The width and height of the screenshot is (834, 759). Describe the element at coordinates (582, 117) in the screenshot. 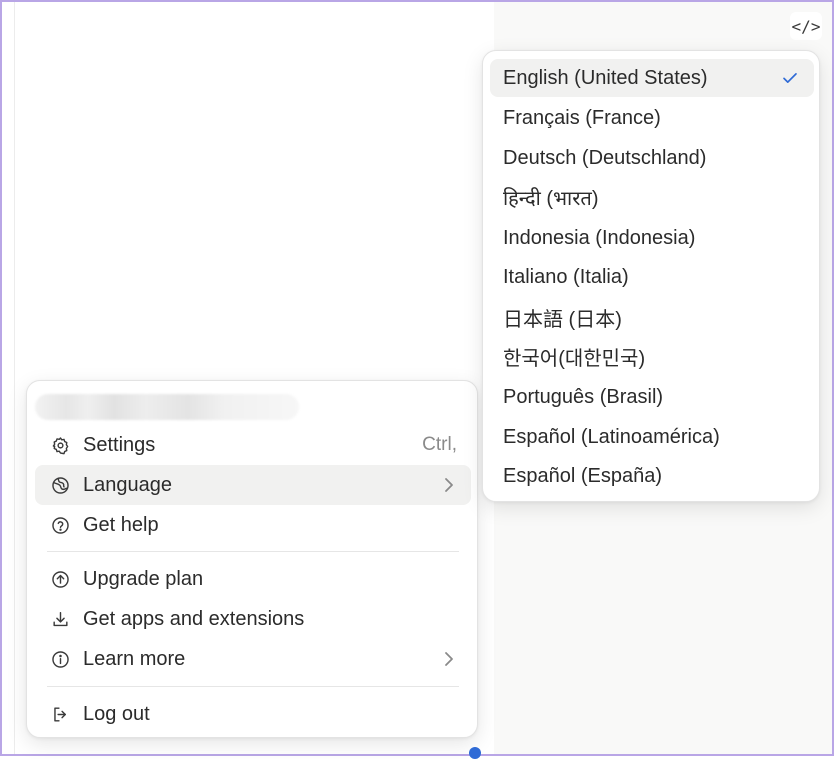

I see `language-label: Français (France)` at that location.